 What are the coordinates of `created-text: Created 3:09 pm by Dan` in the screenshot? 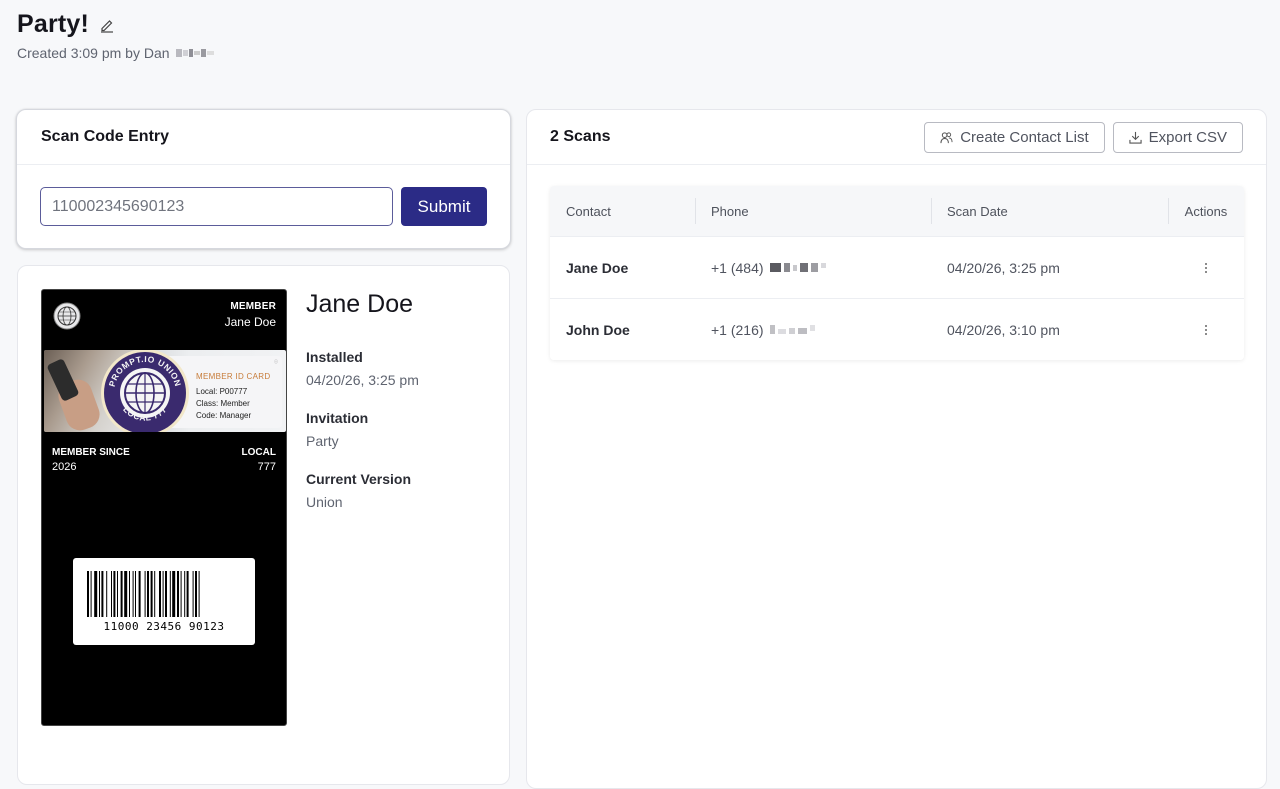 It's located at (93, 53).